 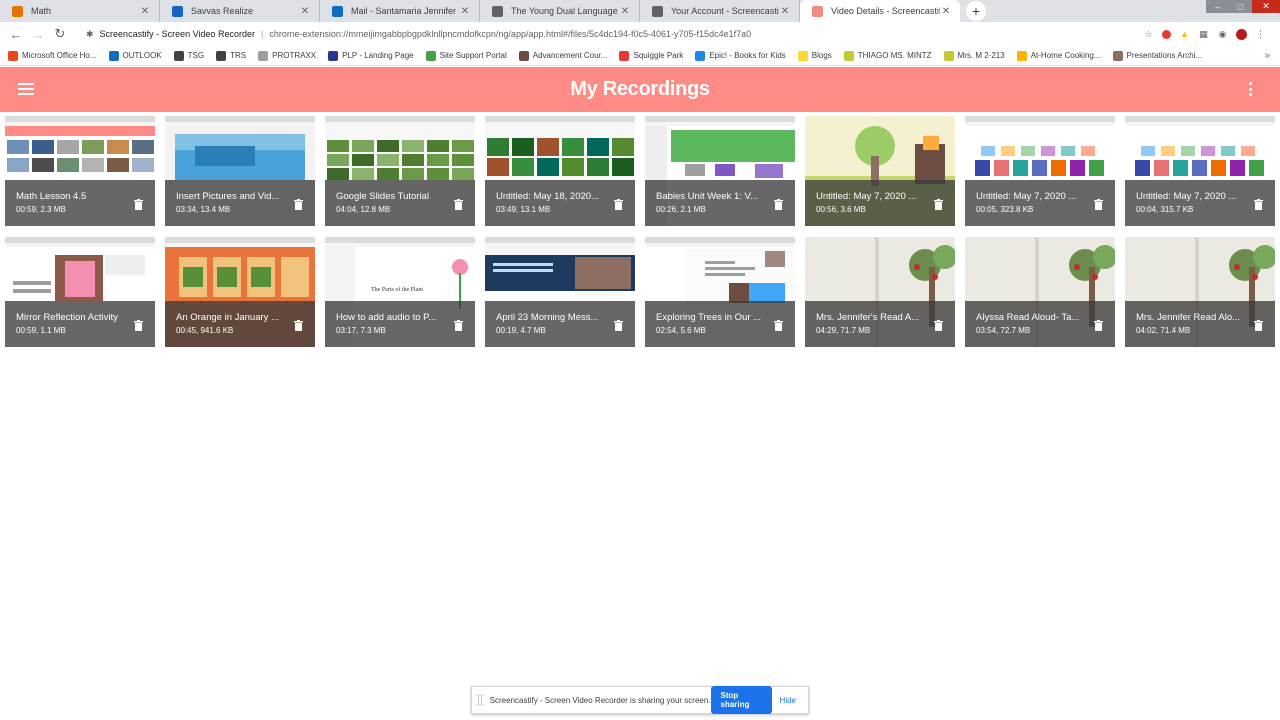 I want to click on bookmark-item: TRS, so click(x=231, y=55).